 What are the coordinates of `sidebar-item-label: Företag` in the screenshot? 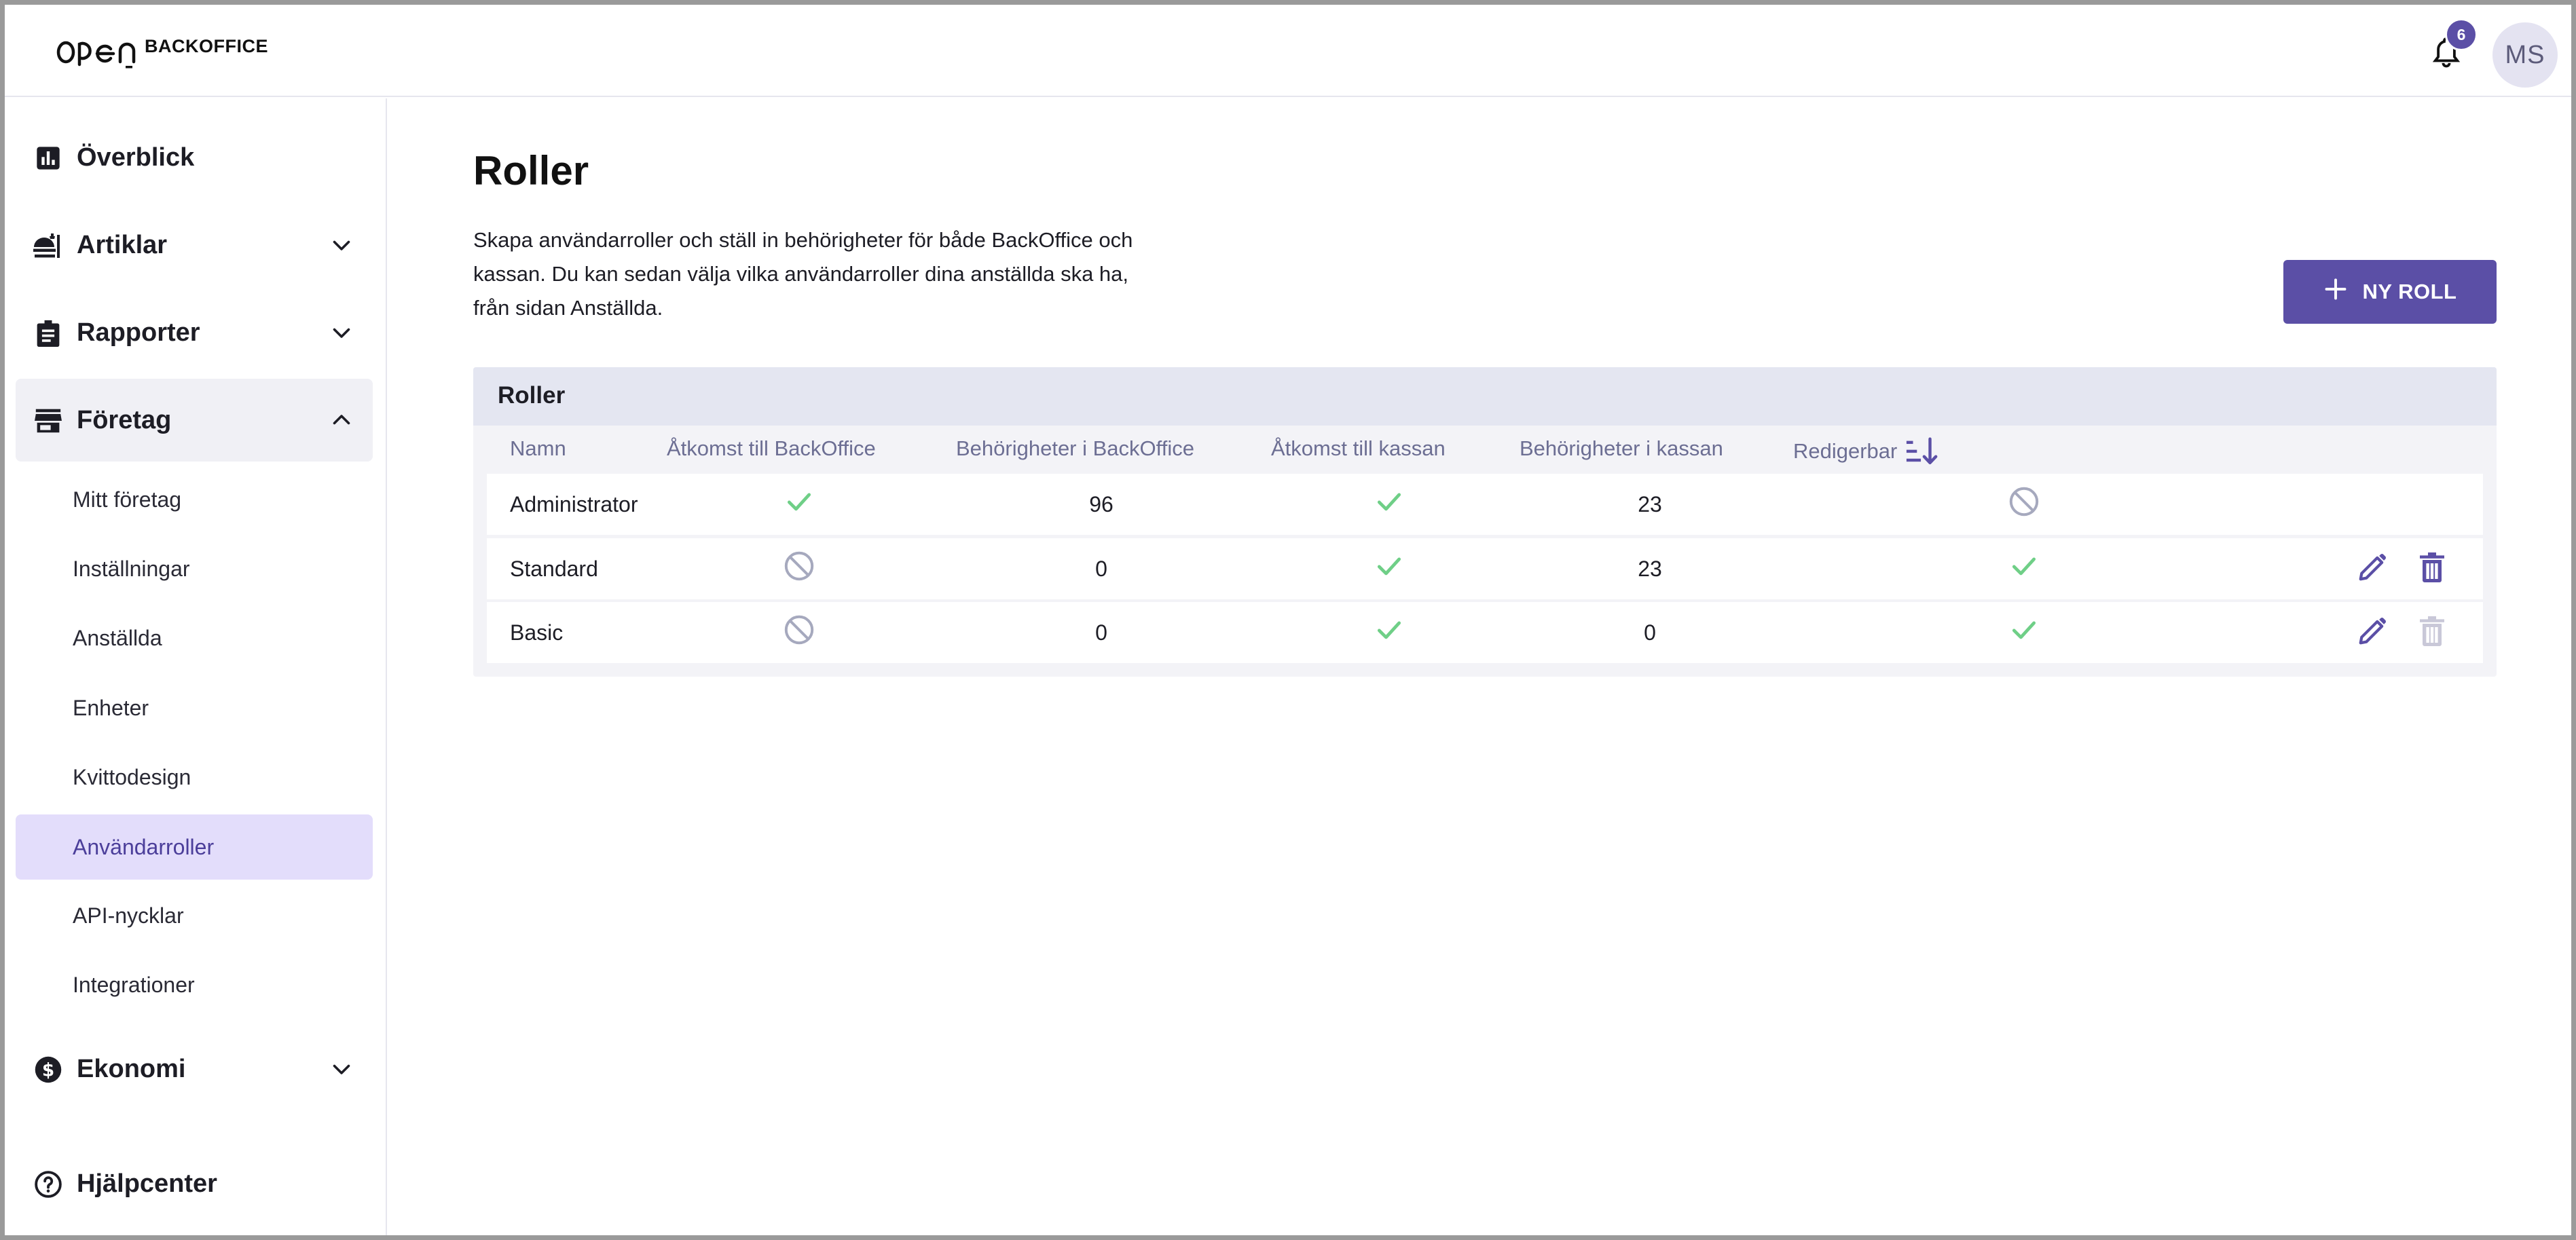 It's located at (125, 419).